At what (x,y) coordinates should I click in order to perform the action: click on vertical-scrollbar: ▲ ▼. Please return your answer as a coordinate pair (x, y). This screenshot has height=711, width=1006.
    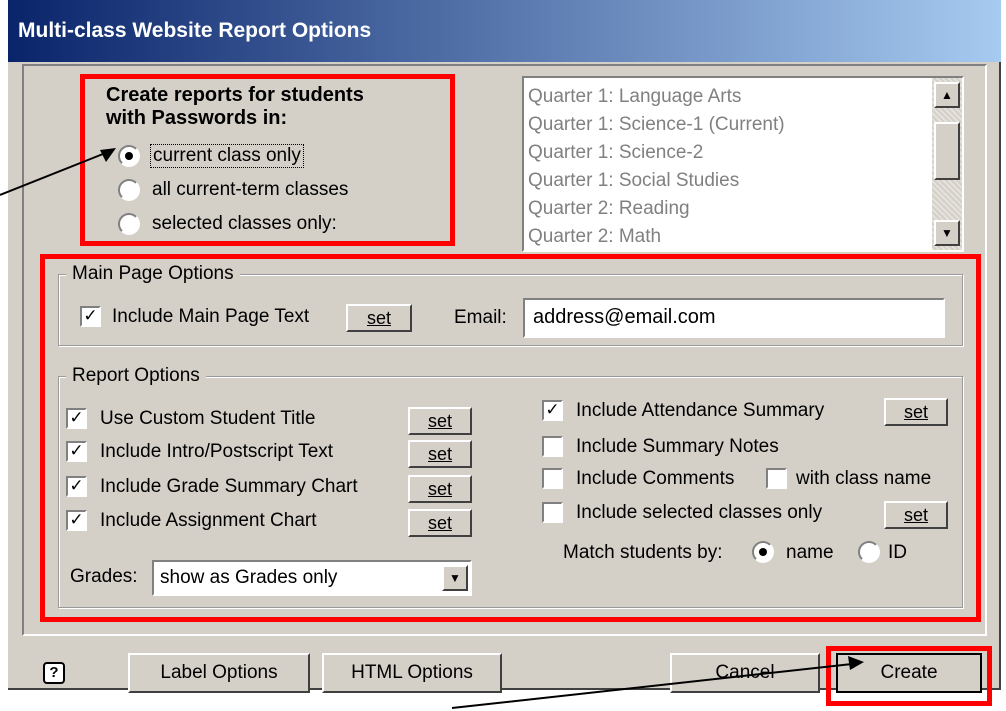
    Looking at the image, I should click on (947, 164).